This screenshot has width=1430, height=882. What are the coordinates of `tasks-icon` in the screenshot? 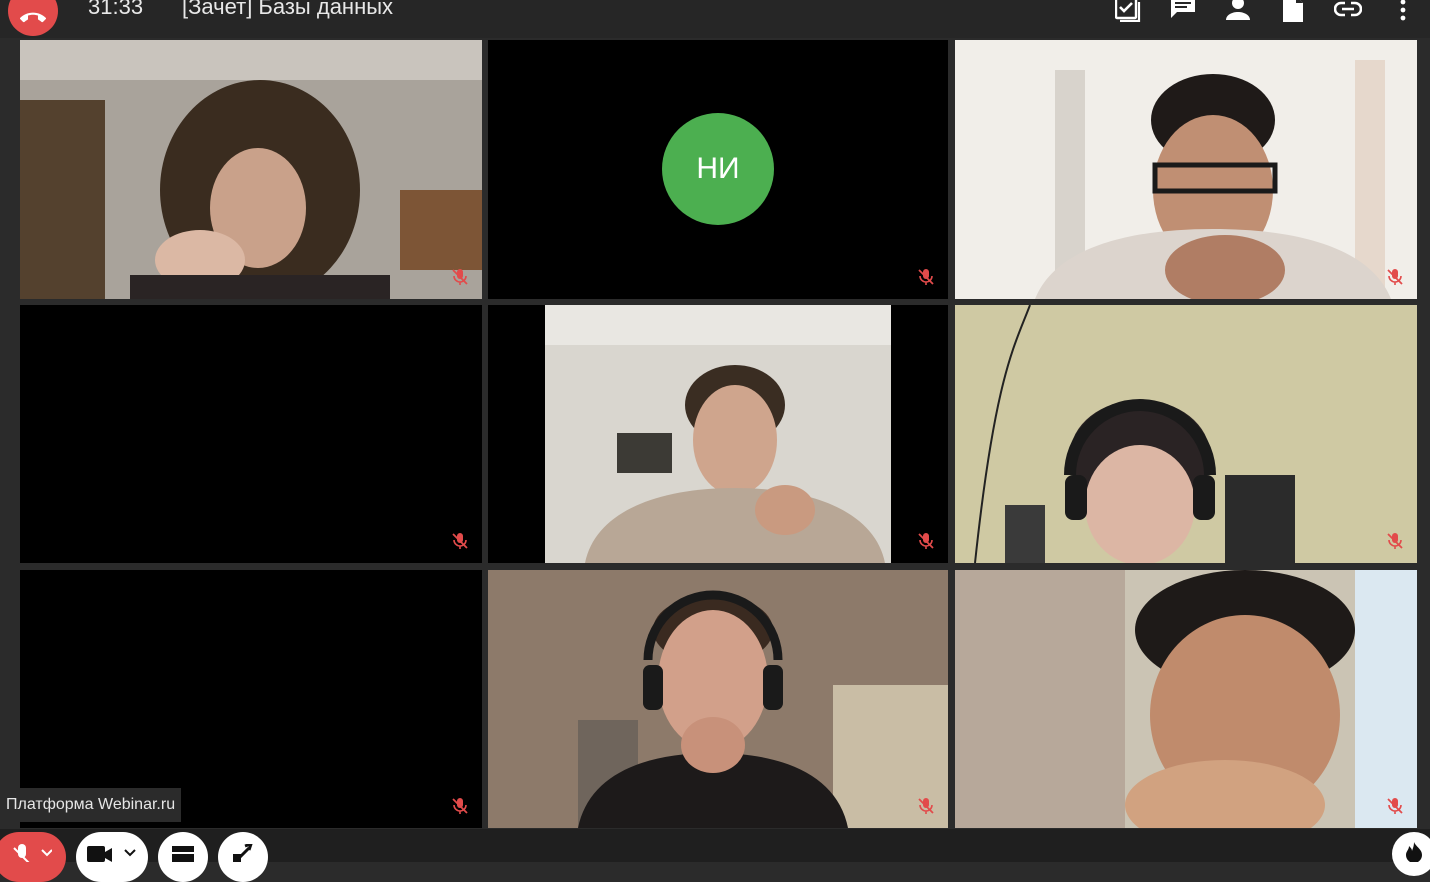 It's located at (1127, 11).